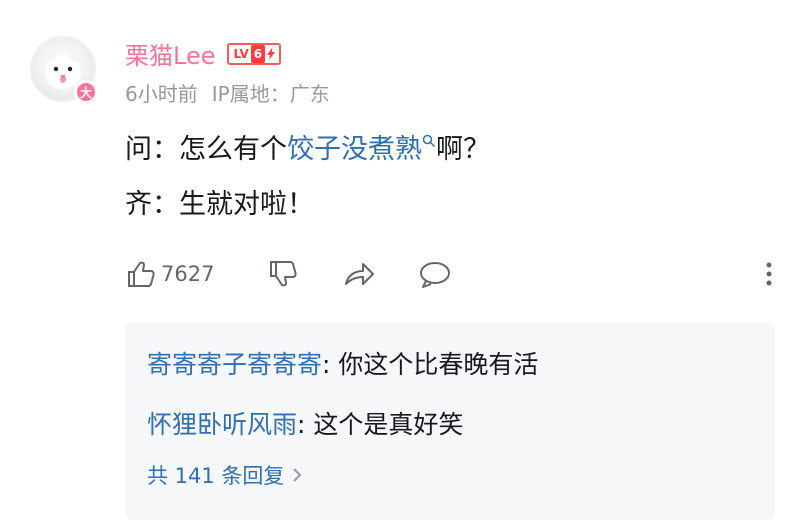 The height and width of the screenshot is (520, 800). What do you see at coordinates (216, 476) in the screenshot?
I see `view-all-replies-label: 共 141 条回复` at bounding box center [216, 476].